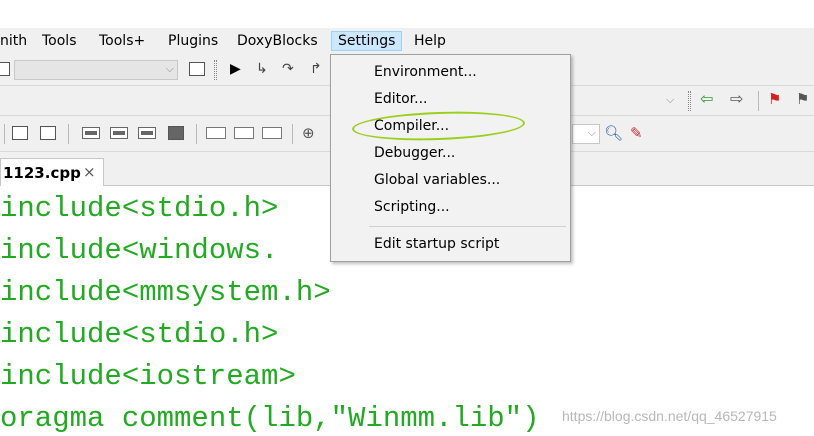 The image size is (814, 436). Describe the element at coordinates (367, 41) in the screenshot. I see `menu-settings: Settings` at that location.